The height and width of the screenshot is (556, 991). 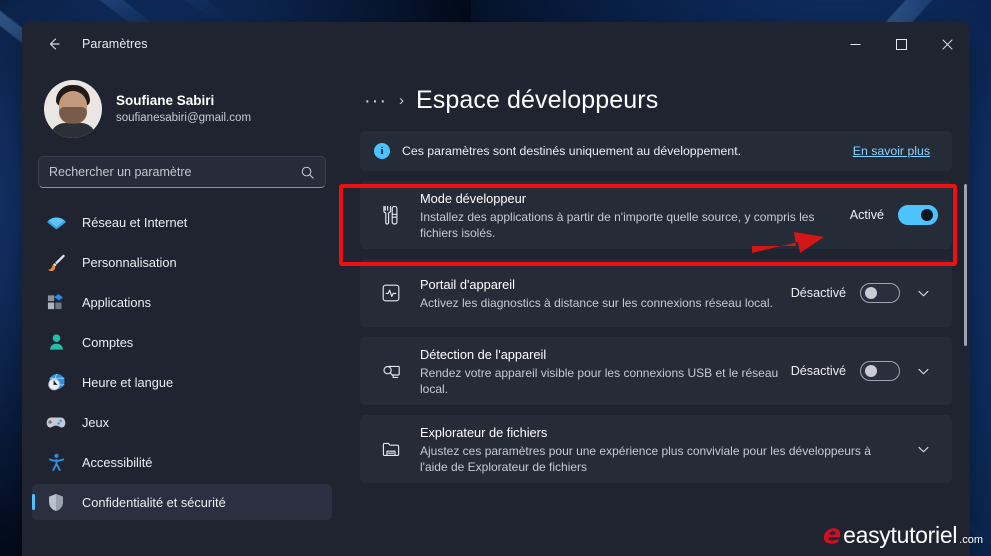 What do you see at coordinates (56, 222) in the screenshot?
I see `wifi-icon` at bounding box center [56, 222].